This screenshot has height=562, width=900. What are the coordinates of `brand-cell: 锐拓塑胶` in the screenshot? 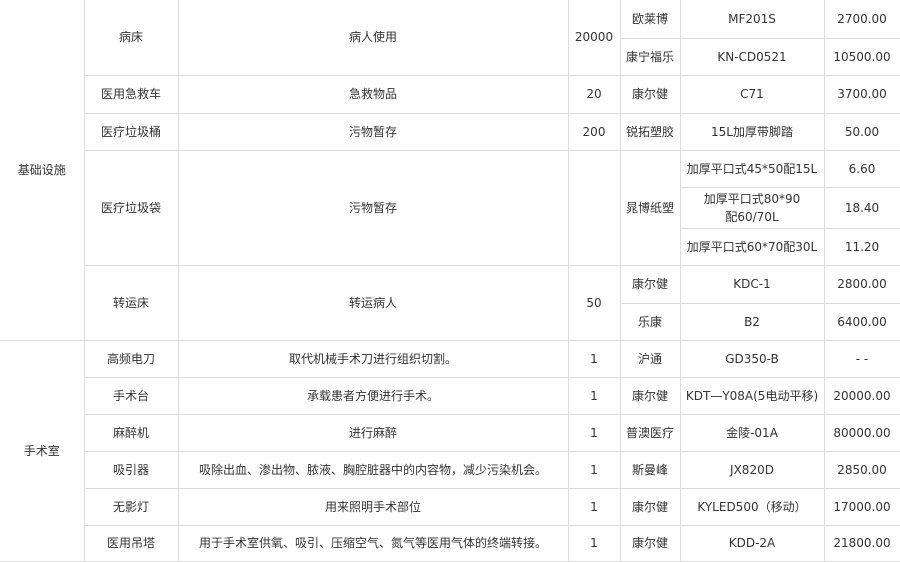 It's located at (650, 131).